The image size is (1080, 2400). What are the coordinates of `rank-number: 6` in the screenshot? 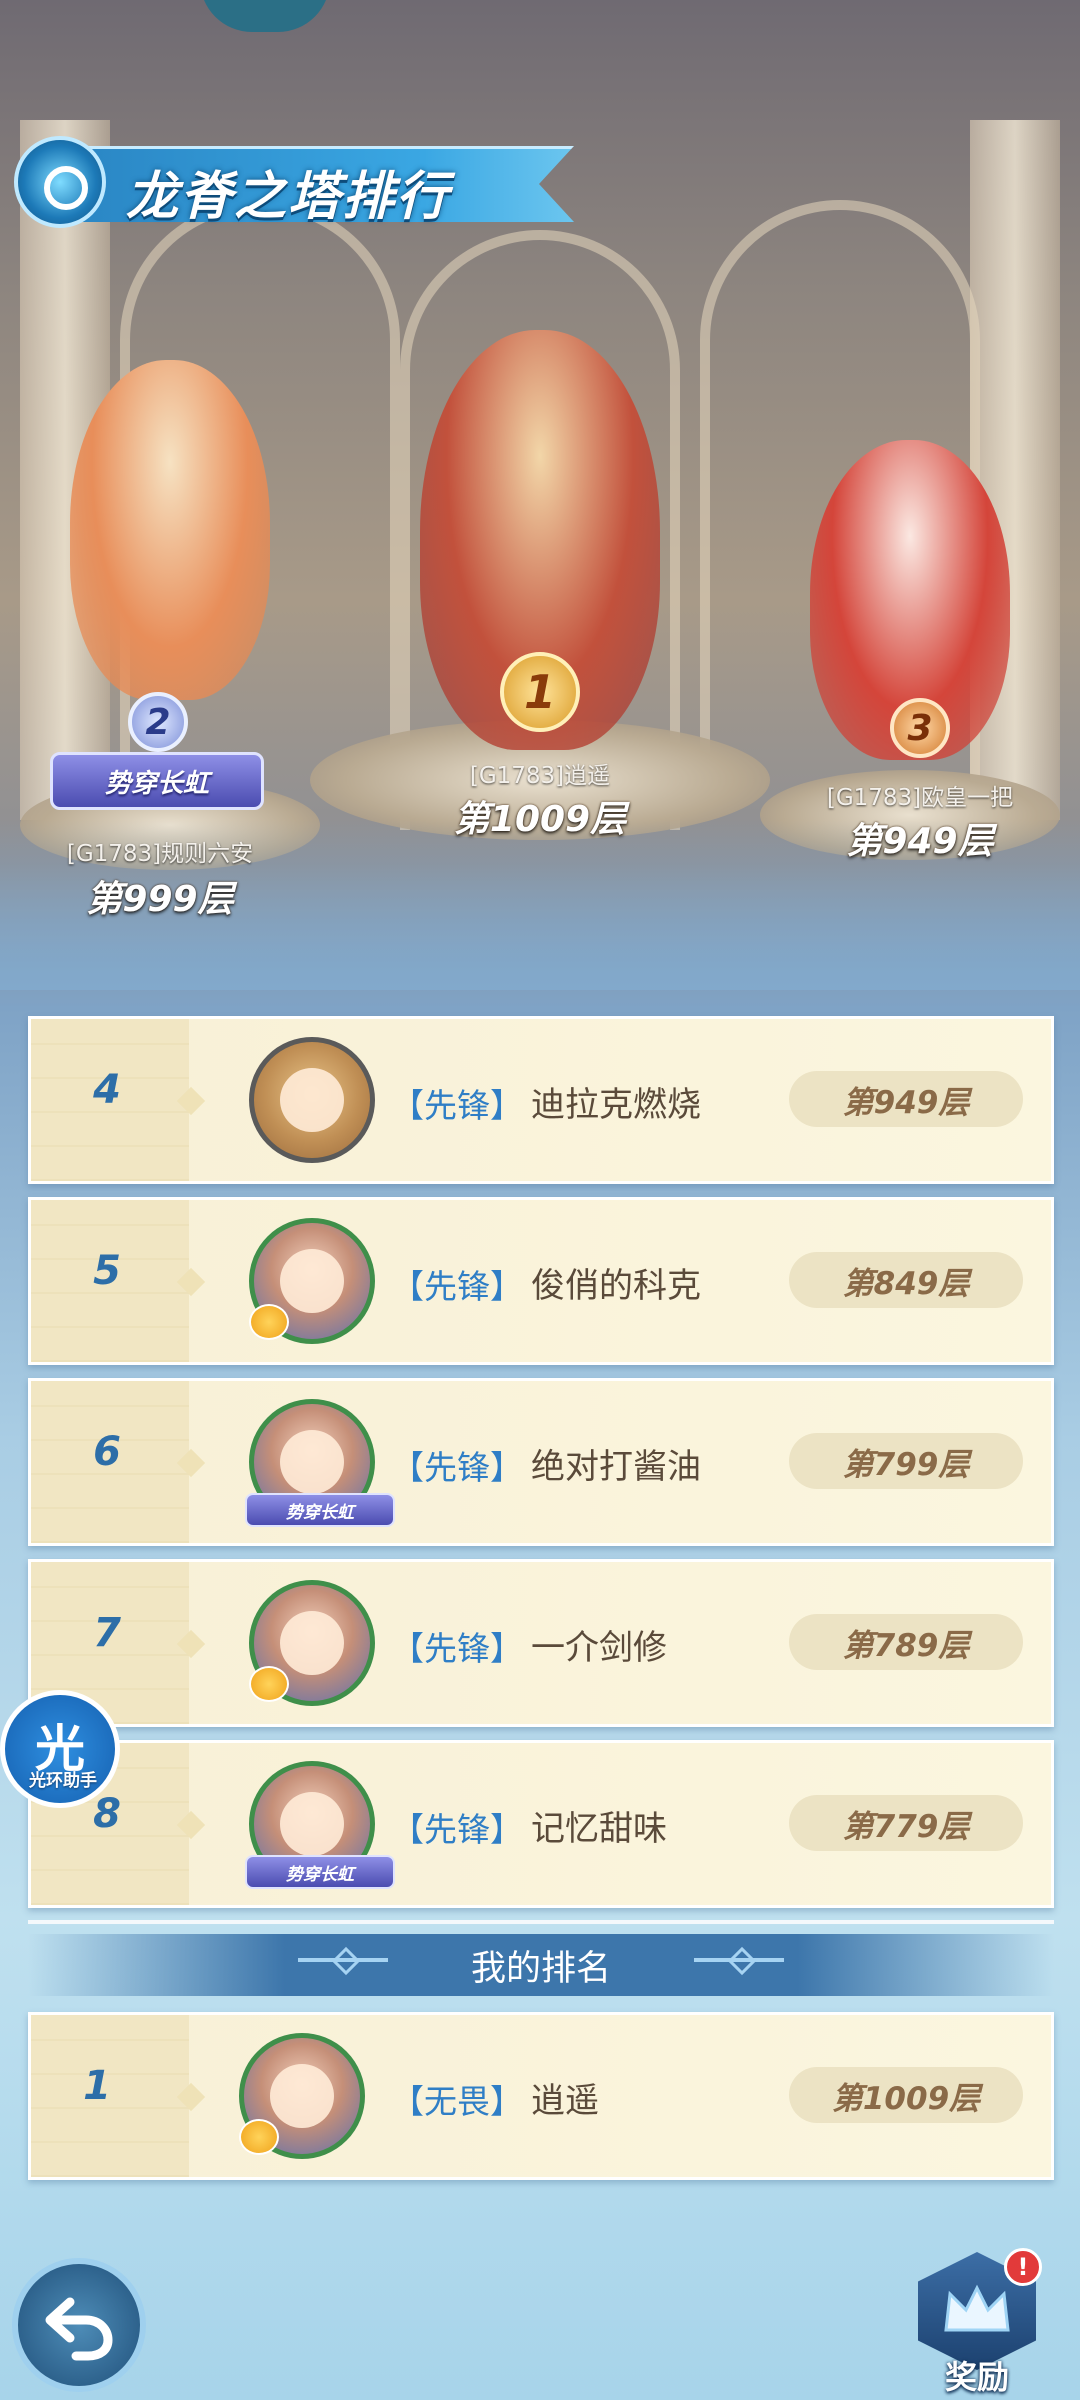 It's located at (107, 1452).